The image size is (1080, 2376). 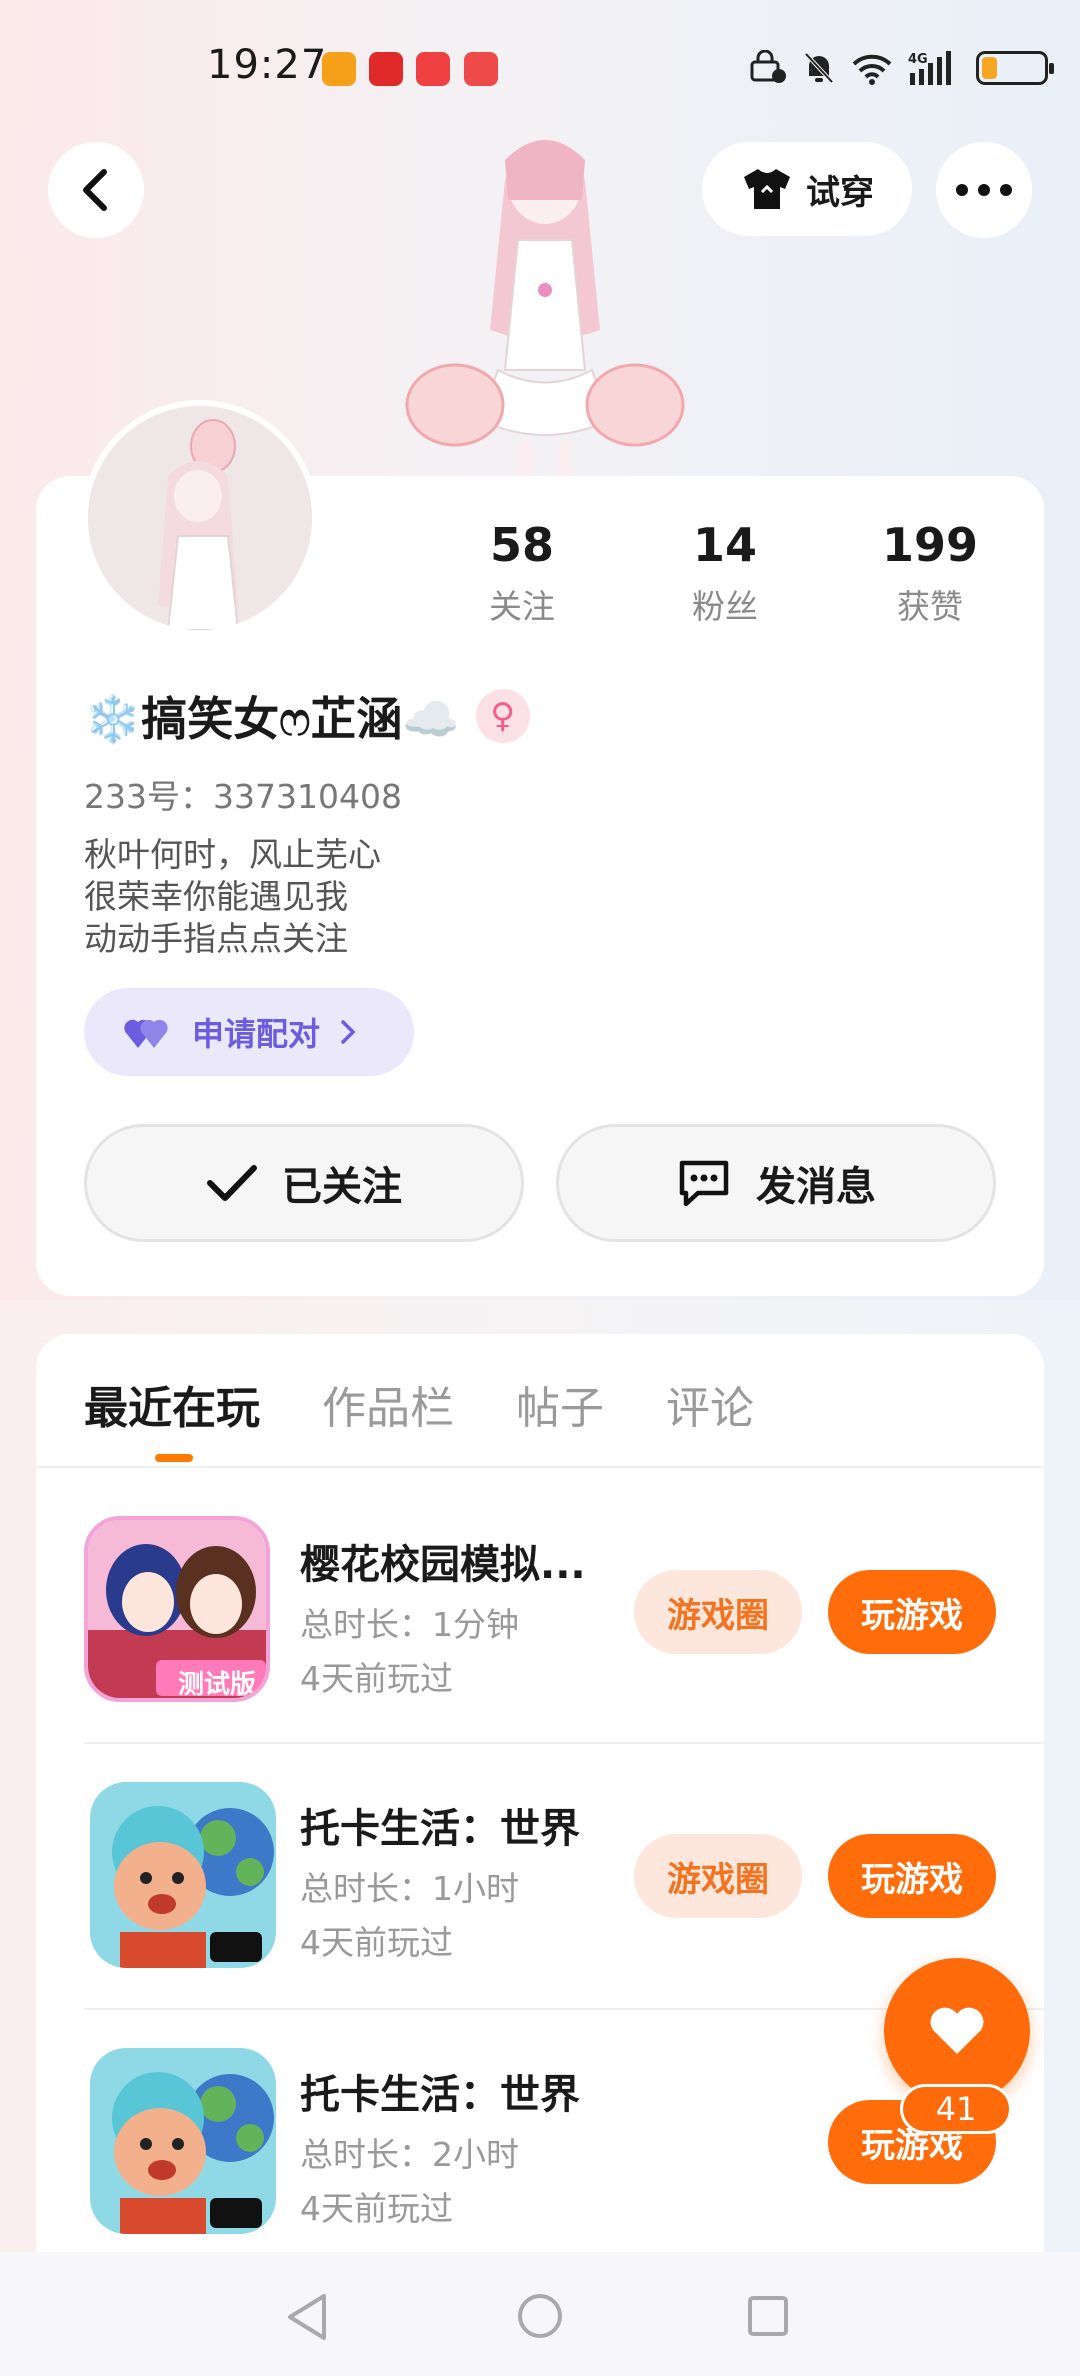 I want to click on nav-home-icon, so click(x=540, y=2316).